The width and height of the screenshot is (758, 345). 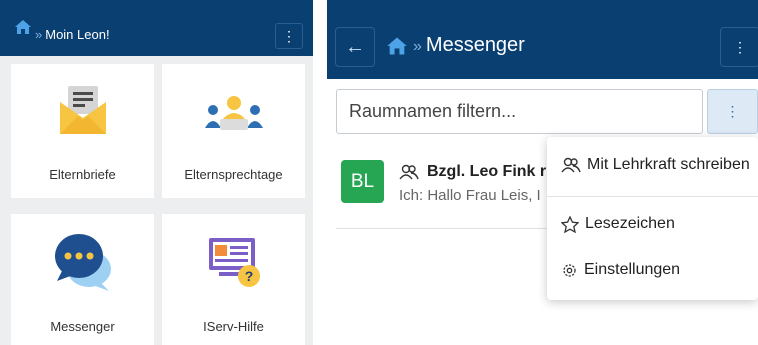 I want to click on menu-item-bookmarks: Lesezeichen, so click(x=618, y=224).